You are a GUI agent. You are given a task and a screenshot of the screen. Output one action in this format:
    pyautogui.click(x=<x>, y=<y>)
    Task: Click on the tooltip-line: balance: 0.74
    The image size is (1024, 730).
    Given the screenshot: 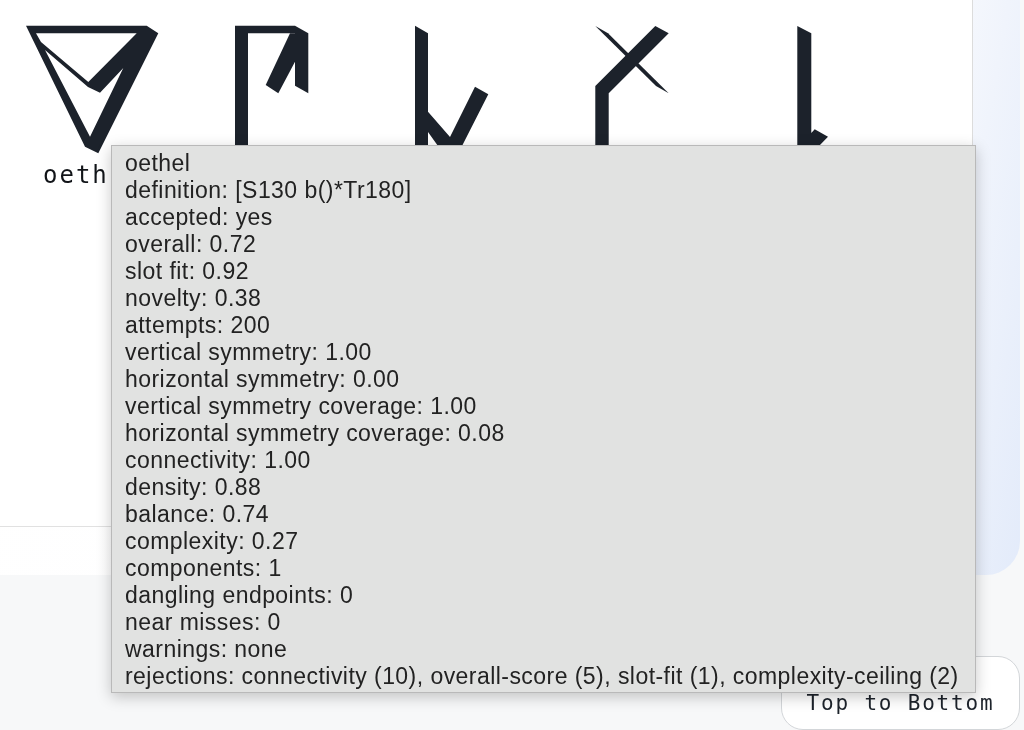 What is the action you would take?
    pyautogui.click(x=197, y=514)
    